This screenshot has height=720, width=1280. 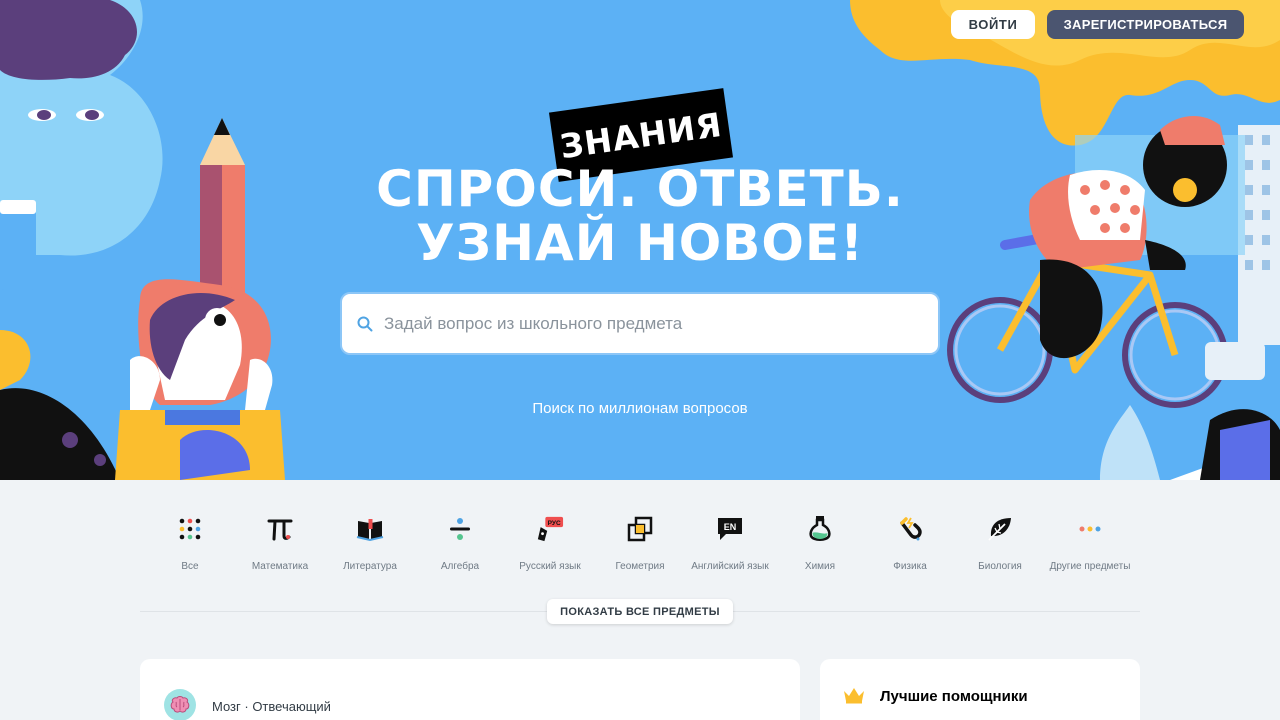 What do you see at coordinates (640, 566) in the screenshot?
I see `subject-label: Геометрия` at bounding box center [640, 566].